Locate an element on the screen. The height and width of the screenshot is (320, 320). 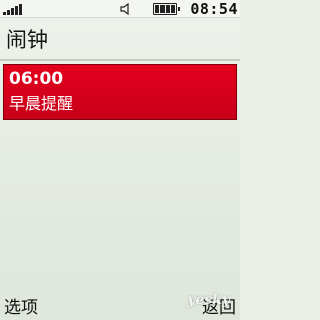
options-softkey: 选项 is located at coordinates (21, 308).